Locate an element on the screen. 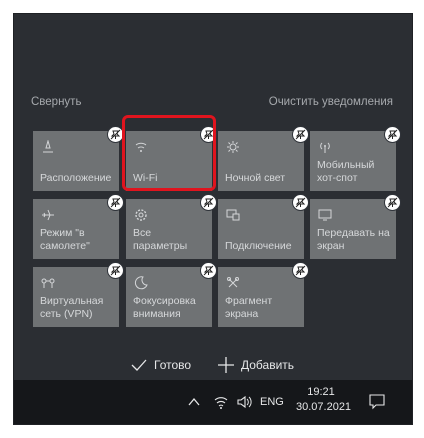  tile-label: Режим "в самолете" is located at coordinates (65, 239).